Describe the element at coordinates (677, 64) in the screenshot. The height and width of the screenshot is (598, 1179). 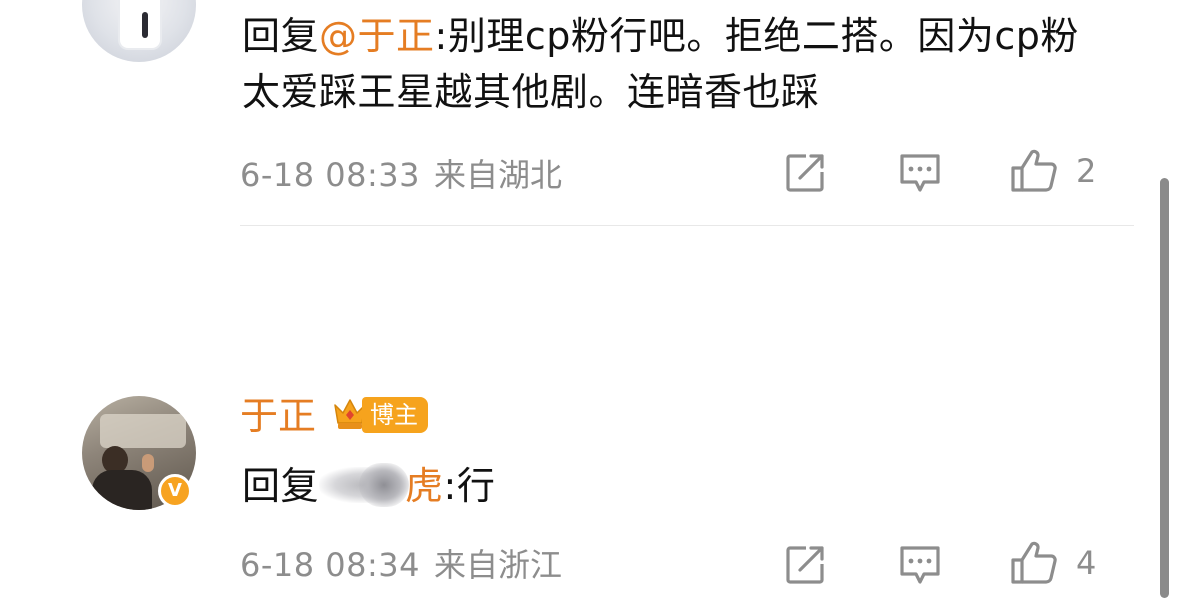
I see `comment-body: 回复@于正:别理cp粉行吧。拒绝二搭。因为cp粉太爱踩王星越其他剧。连暗香也踩` at that location.